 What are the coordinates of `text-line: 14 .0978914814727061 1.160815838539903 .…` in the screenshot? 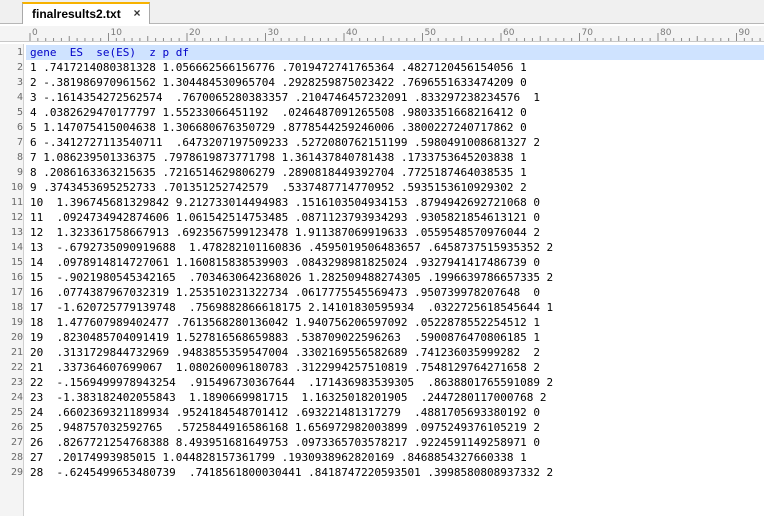 It's located at (395, 262).